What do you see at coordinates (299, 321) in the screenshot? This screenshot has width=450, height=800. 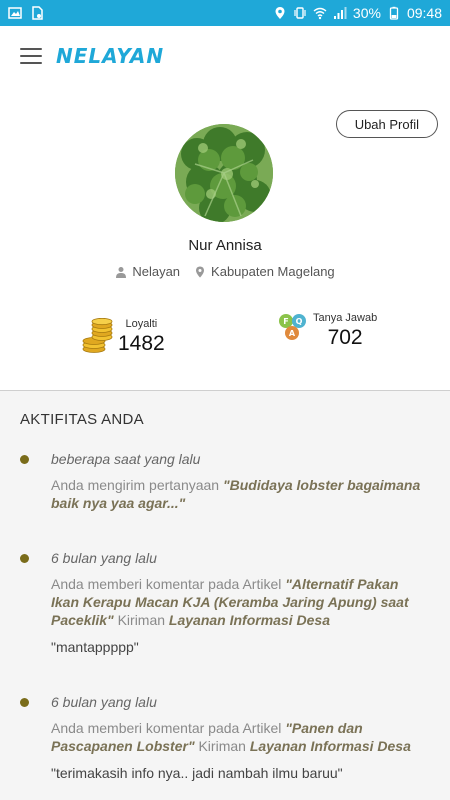 I see `svg-text: Q` at bounding box center [299, 321].